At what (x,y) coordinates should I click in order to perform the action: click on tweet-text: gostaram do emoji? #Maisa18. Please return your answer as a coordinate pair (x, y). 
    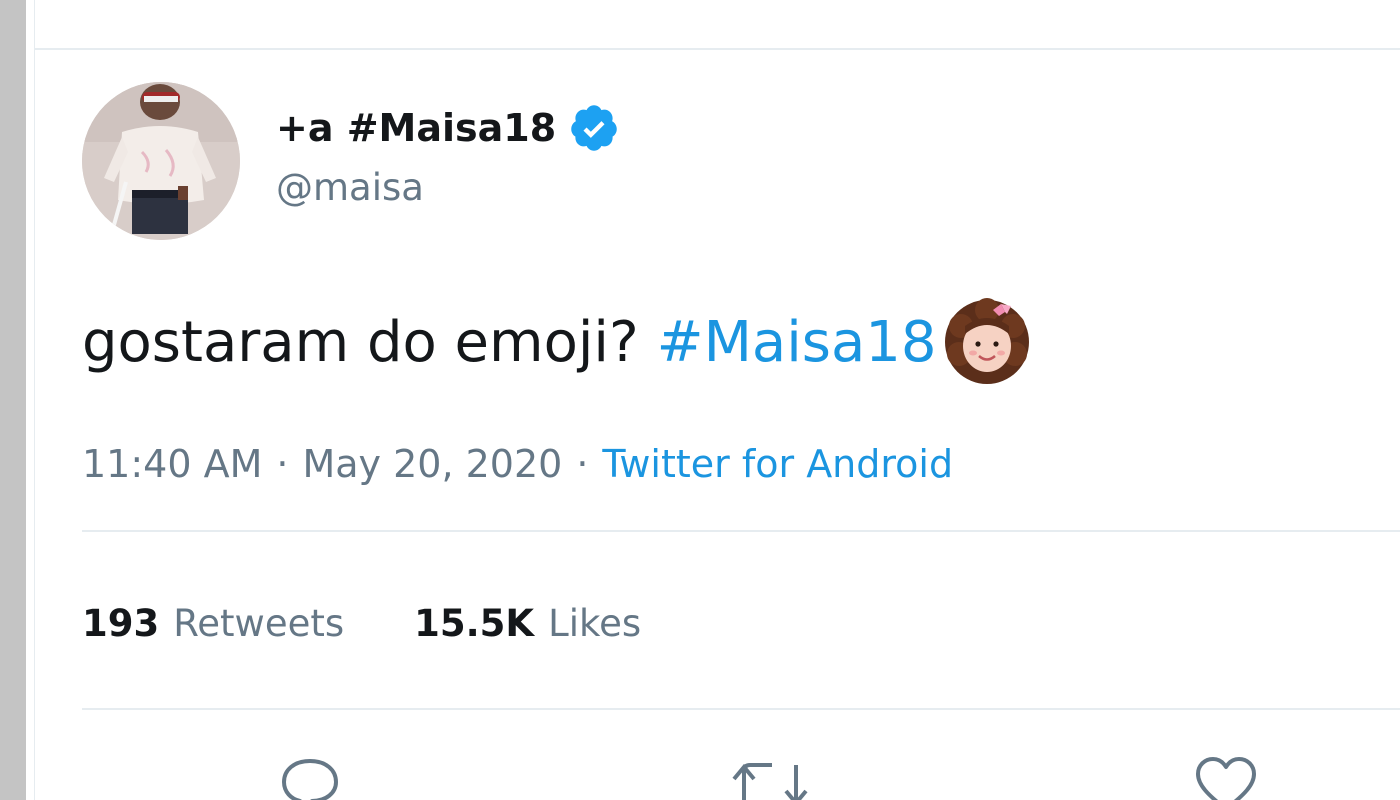
    Looking at the image, I should click on (557, 341).